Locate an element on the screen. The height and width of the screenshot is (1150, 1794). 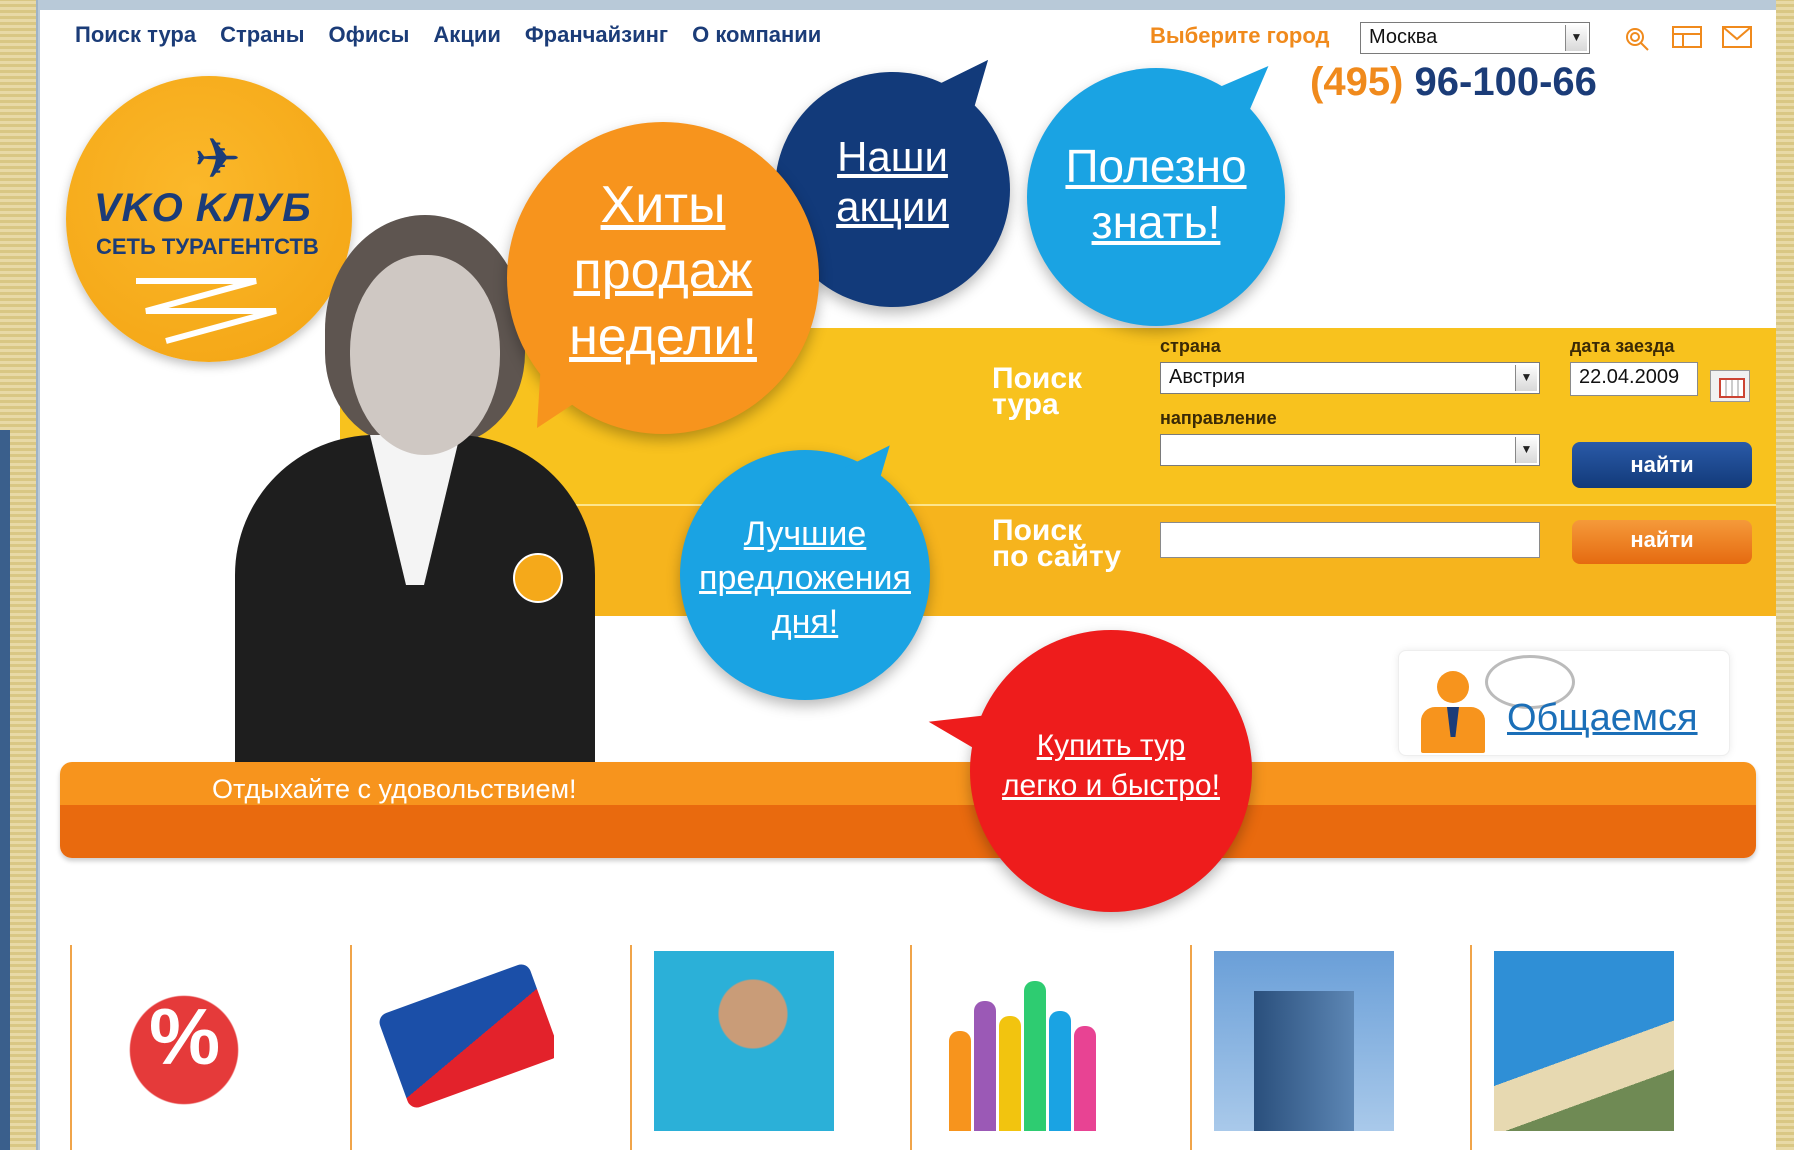
site-search-input is located at coordinates (1350, 540).